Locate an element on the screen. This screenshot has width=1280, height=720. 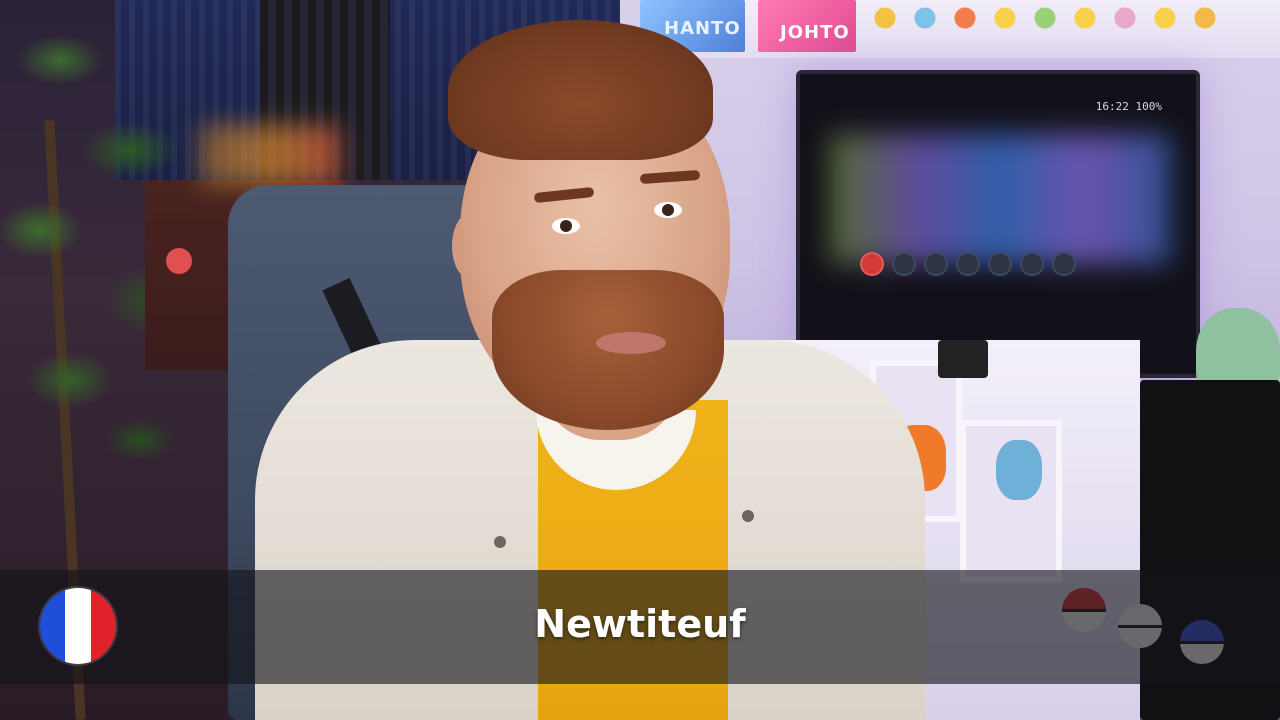
tv-menu-icons is located at coordinates (968, 264).